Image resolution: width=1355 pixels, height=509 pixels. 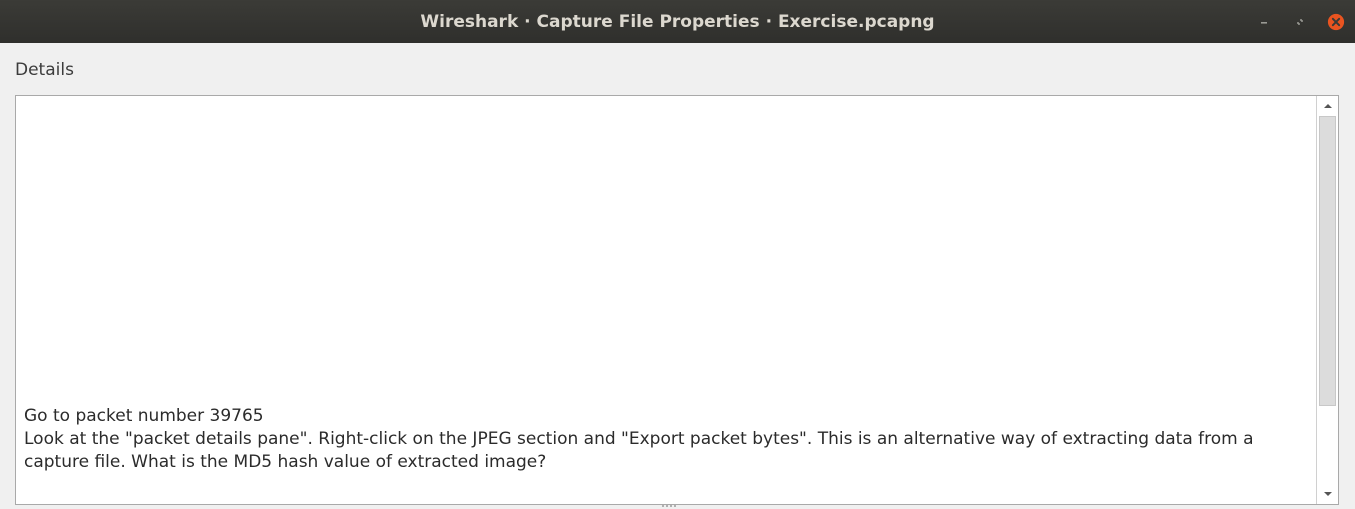 I want to click on scroll-down-button, so click(x=1327, y=494).